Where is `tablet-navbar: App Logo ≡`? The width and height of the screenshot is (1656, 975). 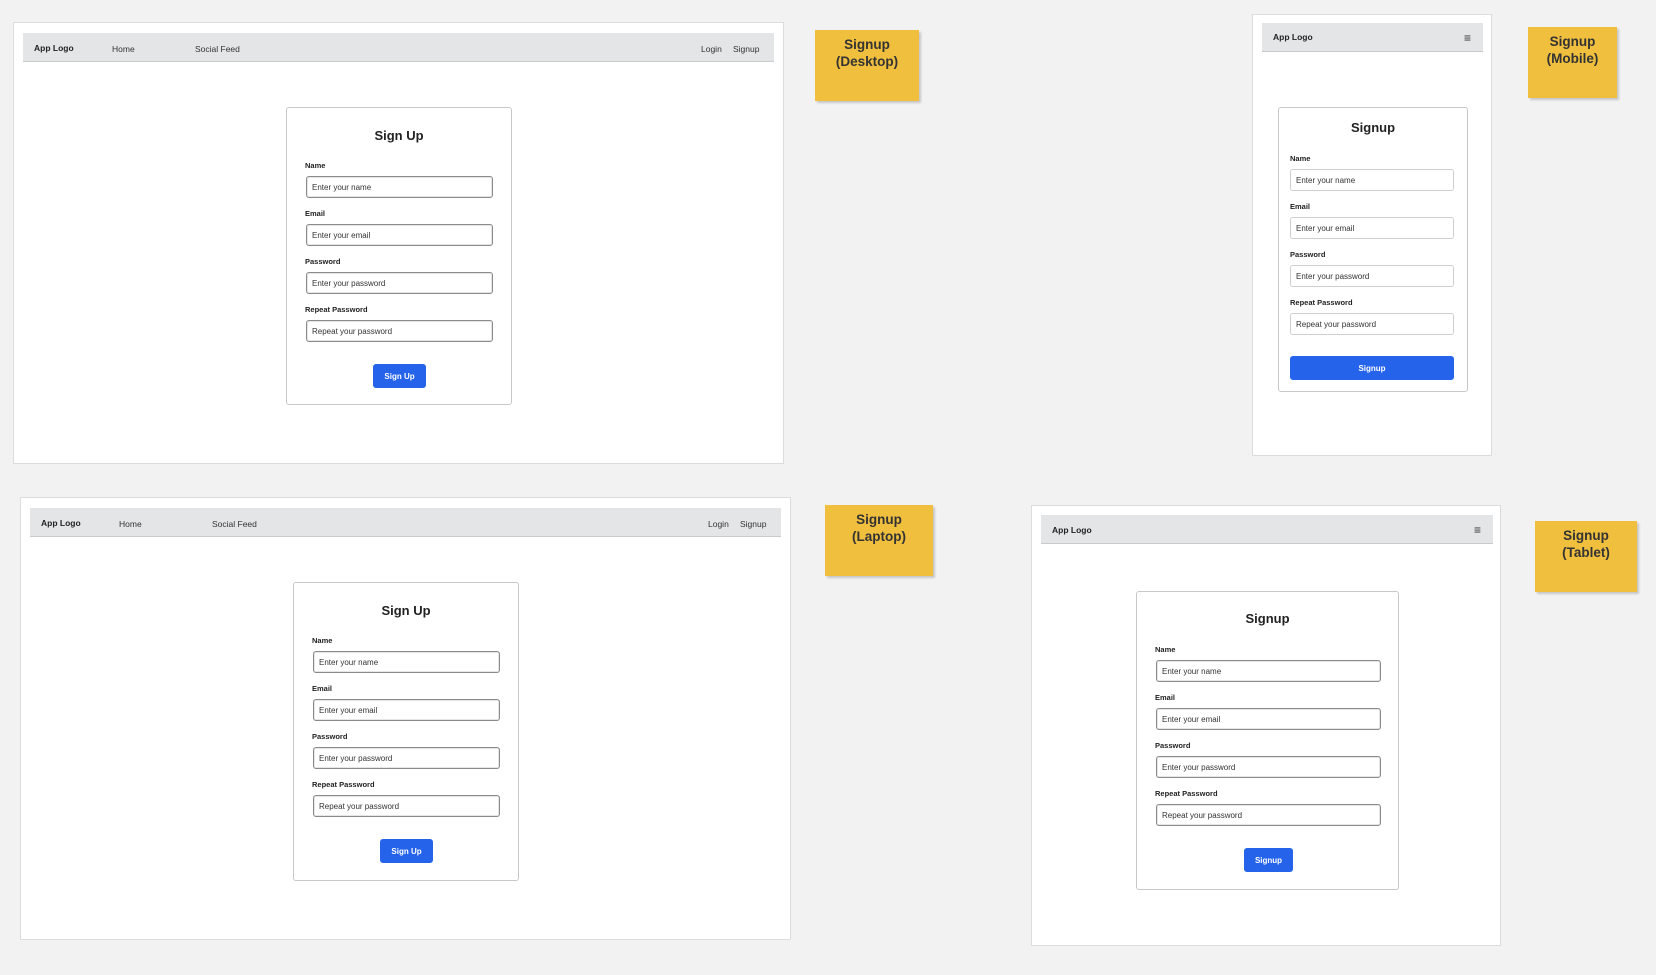 tablet-navbar: App Logo ≡ is located at coordinates (1267, 529).